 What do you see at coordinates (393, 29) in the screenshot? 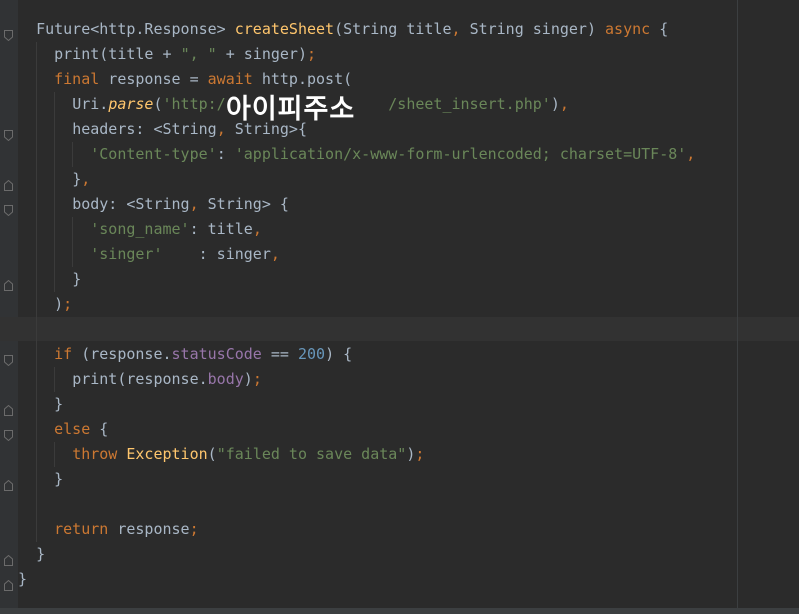
I see `code-token: (String title` at bounding box center [393, 29].